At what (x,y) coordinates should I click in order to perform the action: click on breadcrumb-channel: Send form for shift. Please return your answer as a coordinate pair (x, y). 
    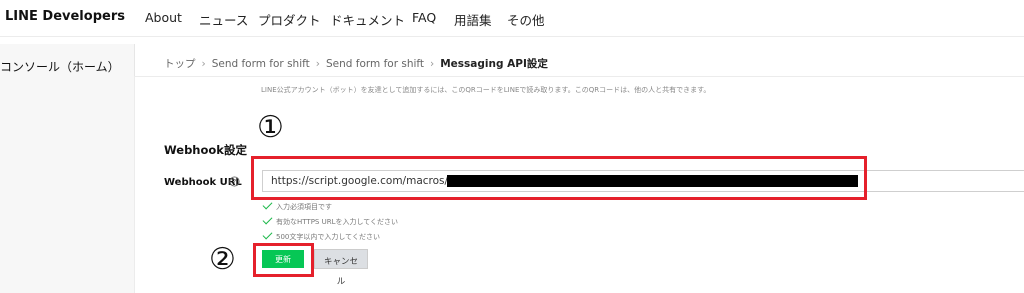
    Looking at the image, I should click on (375, 64).